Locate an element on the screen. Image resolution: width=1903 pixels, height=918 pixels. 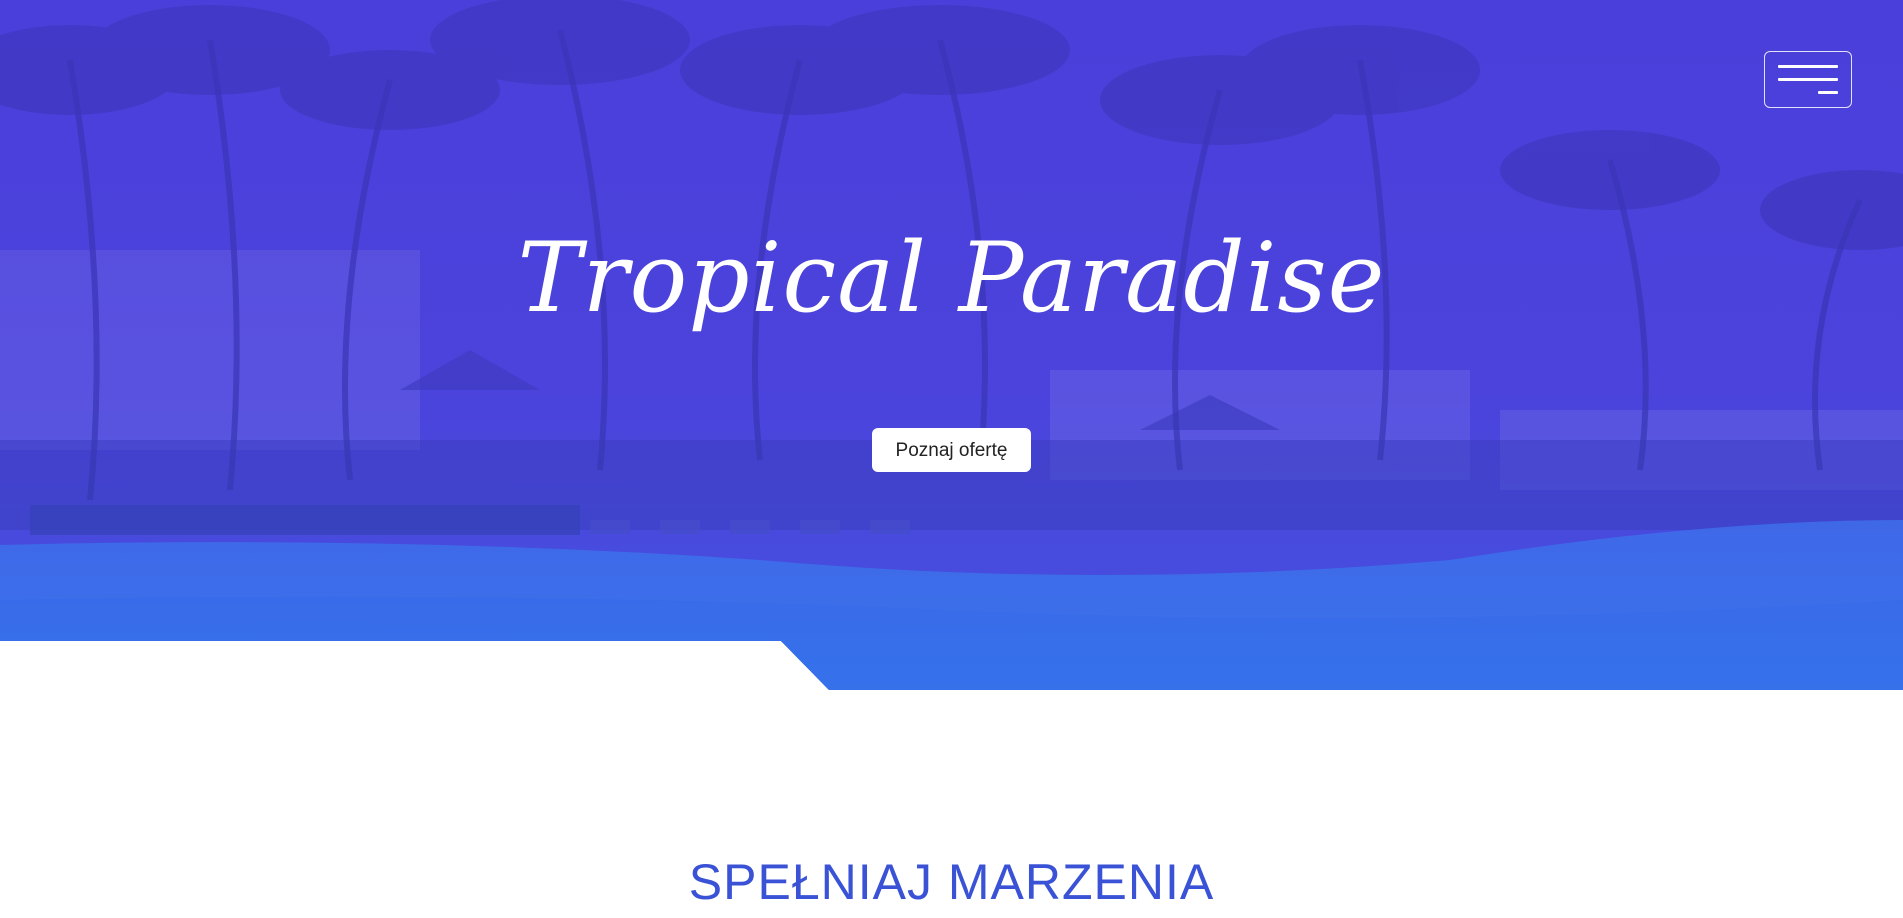
hero-title: Tropical Paradise is located at coordinates (951, 278).